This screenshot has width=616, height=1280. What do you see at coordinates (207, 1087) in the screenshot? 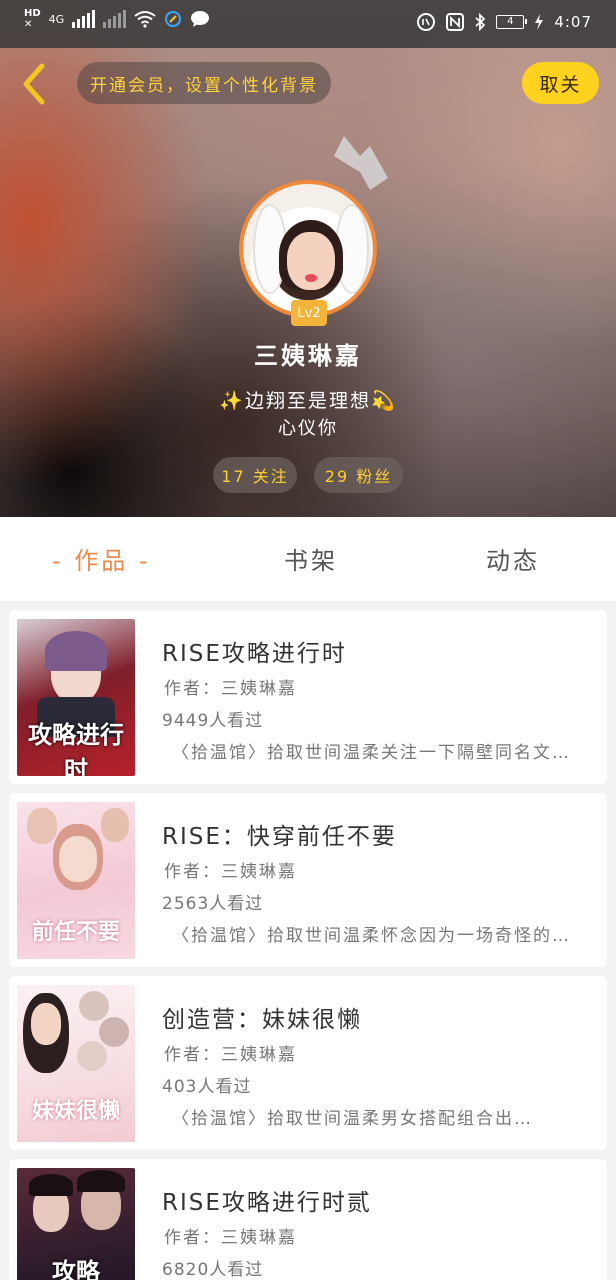
I see `book-views: 403人看过` at bounding box center [207, 1087].